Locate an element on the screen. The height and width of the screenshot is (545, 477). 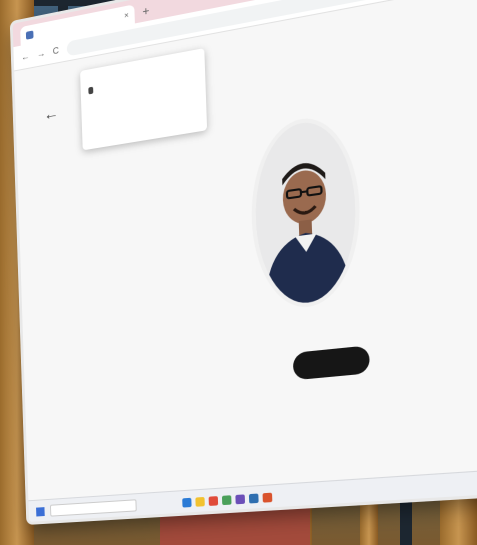
person-video-feed is located at coordinates (305, 212).